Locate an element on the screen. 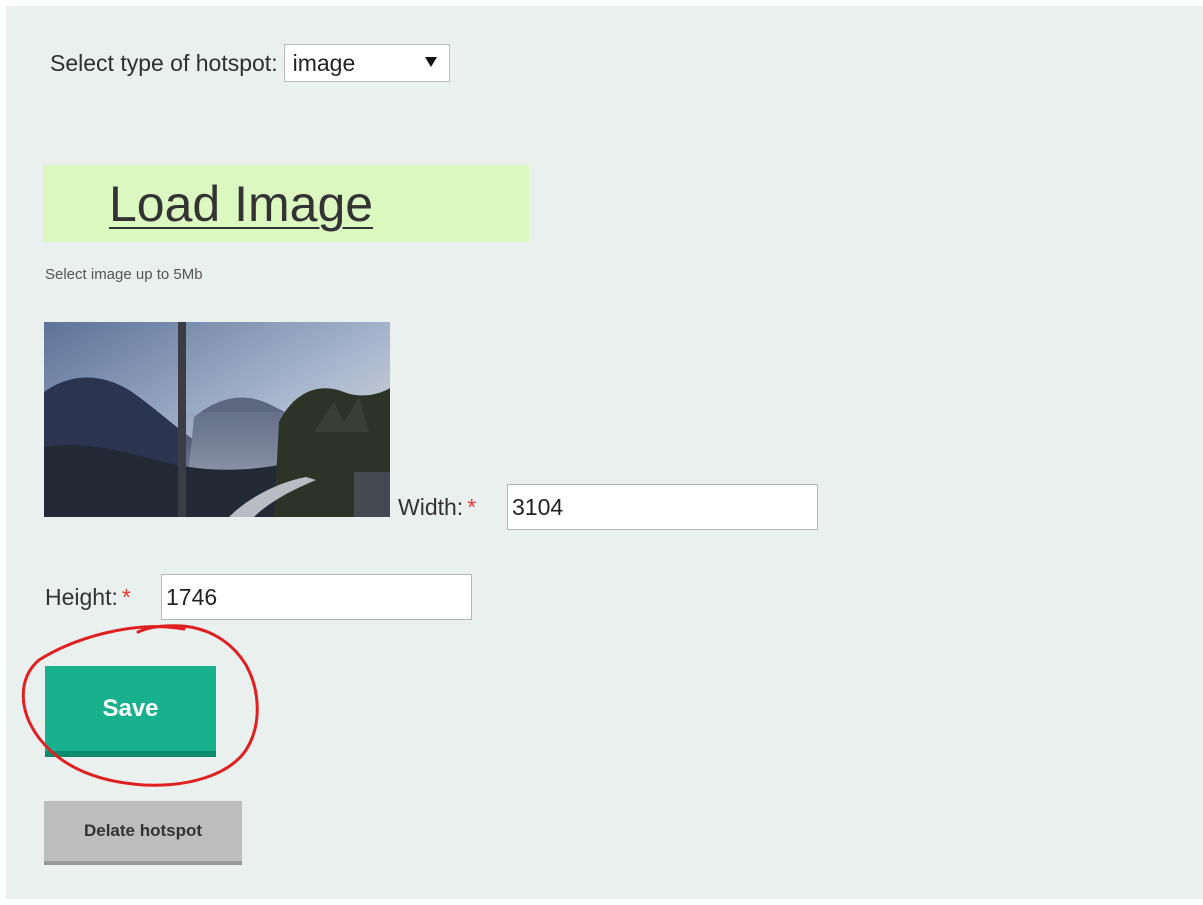 Image resolution: width=1203 pixels, height=905 pixels. load-image-link: Load Image is located at coordinates (241, 204).